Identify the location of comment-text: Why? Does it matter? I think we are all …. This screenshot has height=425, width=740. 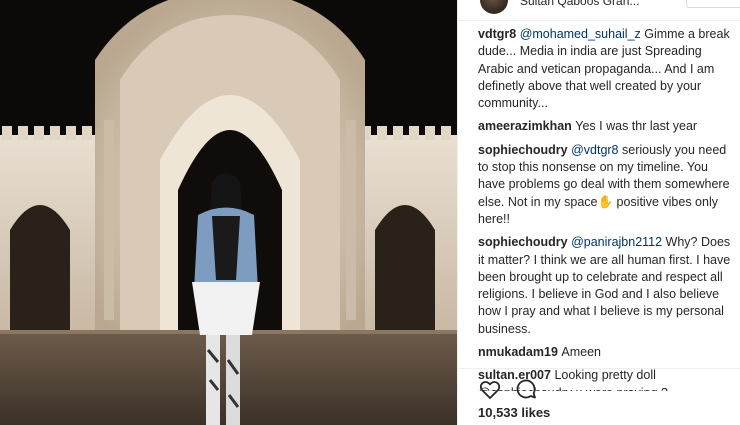
(604, 285).